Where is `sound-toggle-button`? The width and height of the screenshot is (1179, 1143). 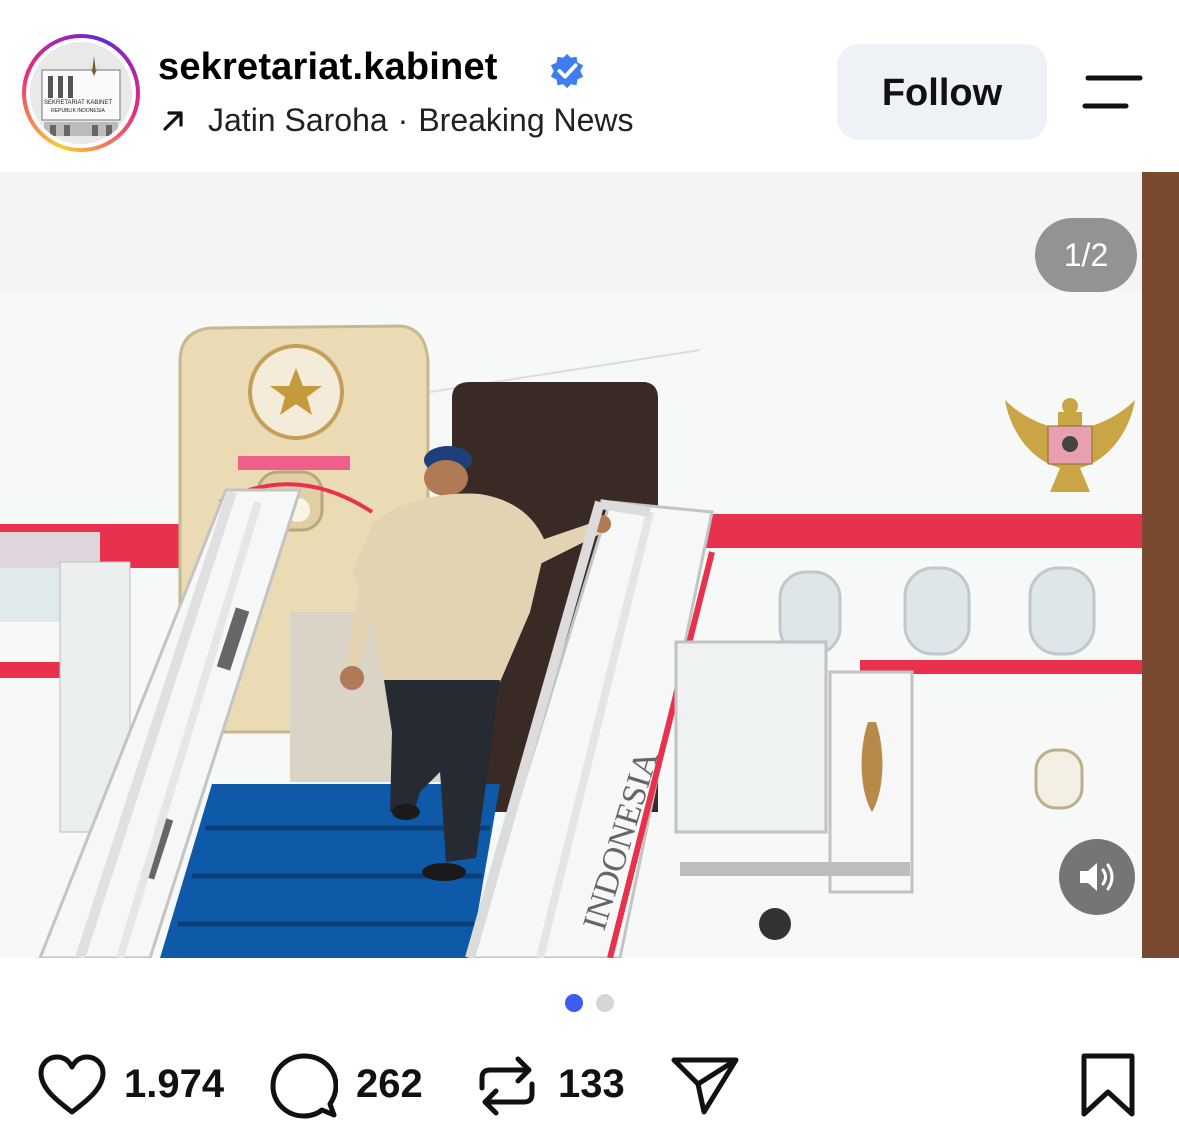
sound-toggle-button is located at coordinates (1097, 877).